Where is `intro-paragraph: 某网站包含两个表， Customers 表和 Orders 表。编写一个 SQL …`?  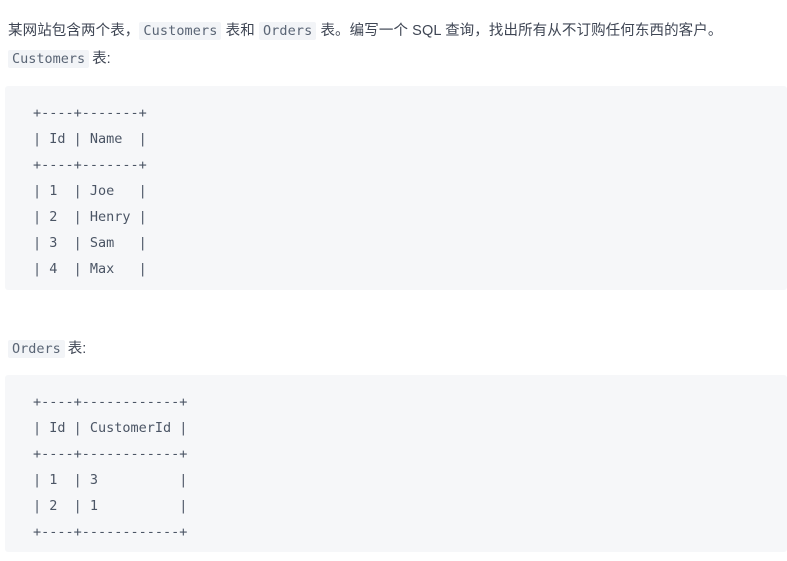
intro-paragraph: 某网站包含两个表， Customers 表和 Orders 表。编写一个 SQL … is located at coordinates (397, 31).